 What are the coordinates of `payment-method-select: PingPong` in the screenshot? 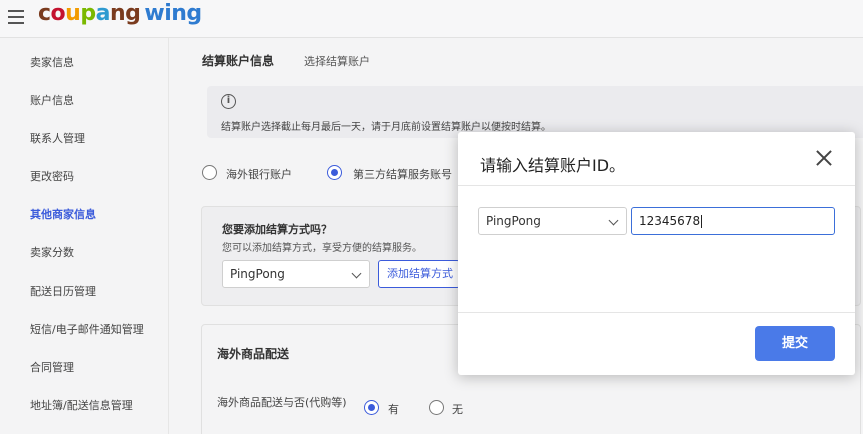 It's located at (296, 274).